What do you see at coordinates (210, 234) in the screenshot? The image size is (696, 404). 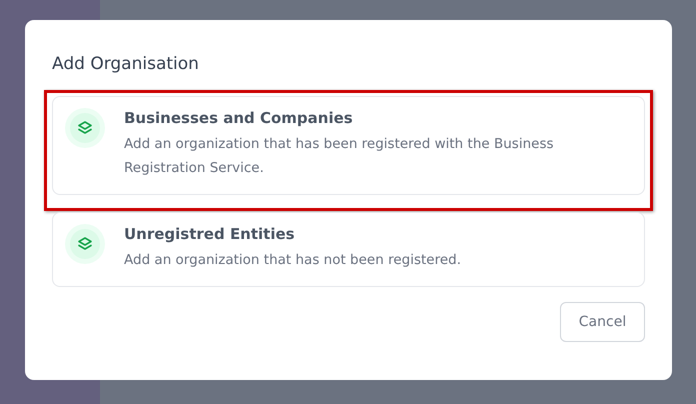 I see `option-title: Unregistred Entities` at bounding box center [210, 234].